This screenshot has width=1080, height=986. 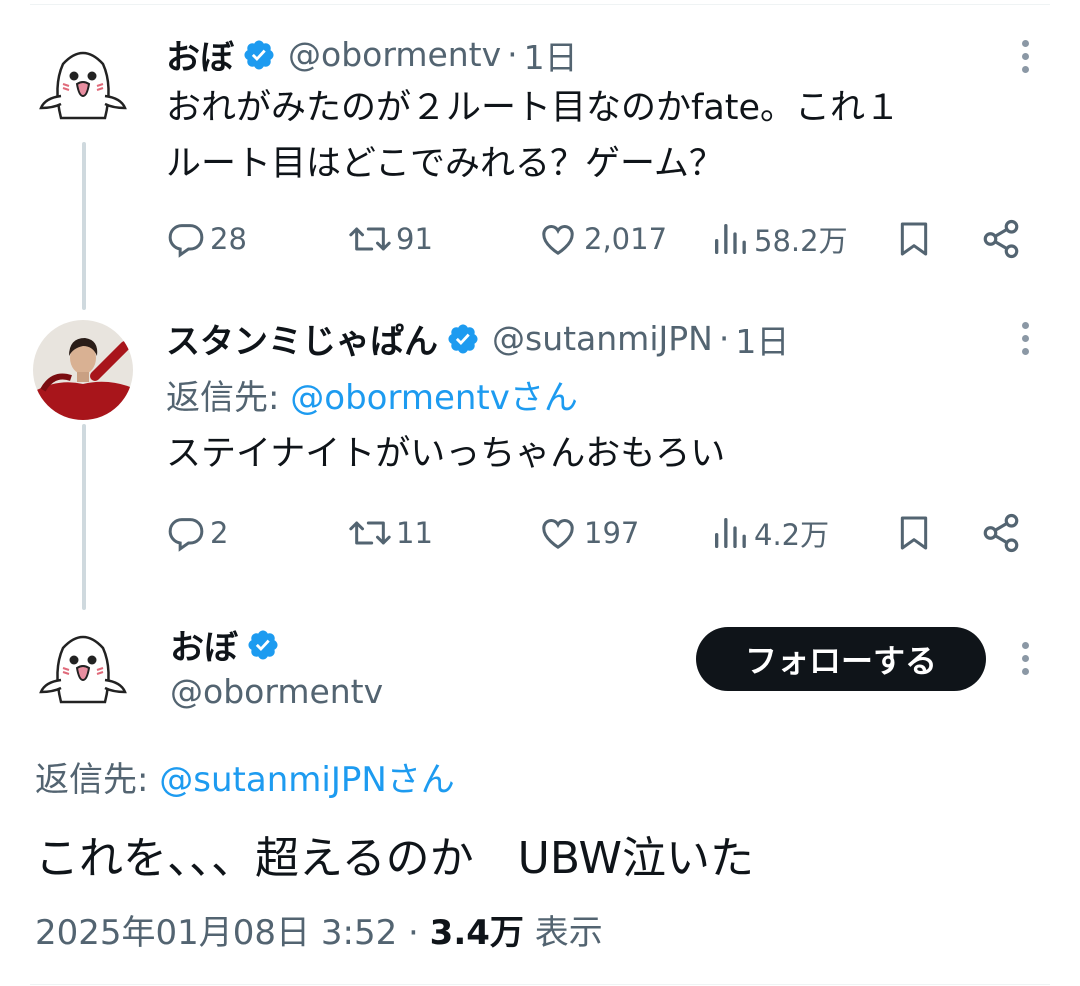 I want to click on bottom-divider, so click(x=540, y=984).